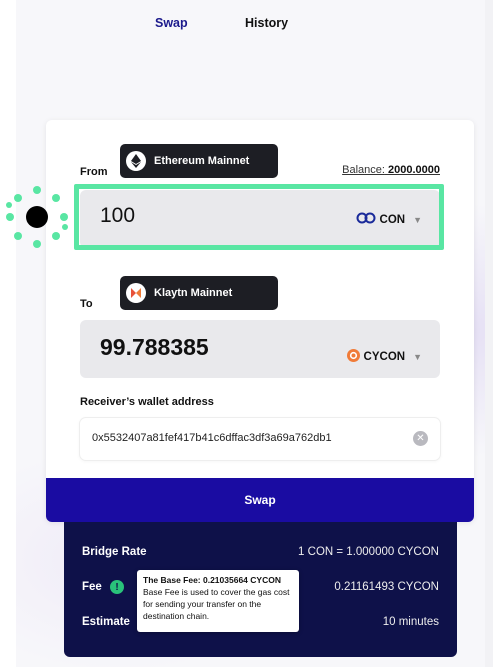  Describe the element at coordinates (117, 587) in the screenshot. I see `info-icon: !` at that location.